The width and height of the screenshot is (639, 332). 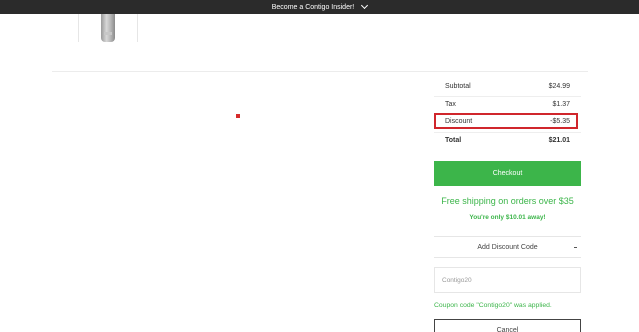 I want to click on subtotal-row: Subtotal $24.99, so click(x=507, y=86).